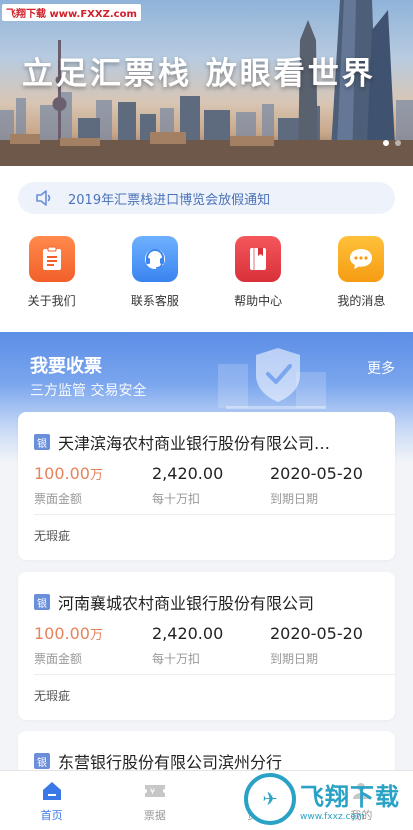 This screenshot has height=830, width=413. Describe the element at coordinates (186, 603) in the screenshot. I see `bank-name: 河南襄城农村商业银行股份有限公司` at that location.